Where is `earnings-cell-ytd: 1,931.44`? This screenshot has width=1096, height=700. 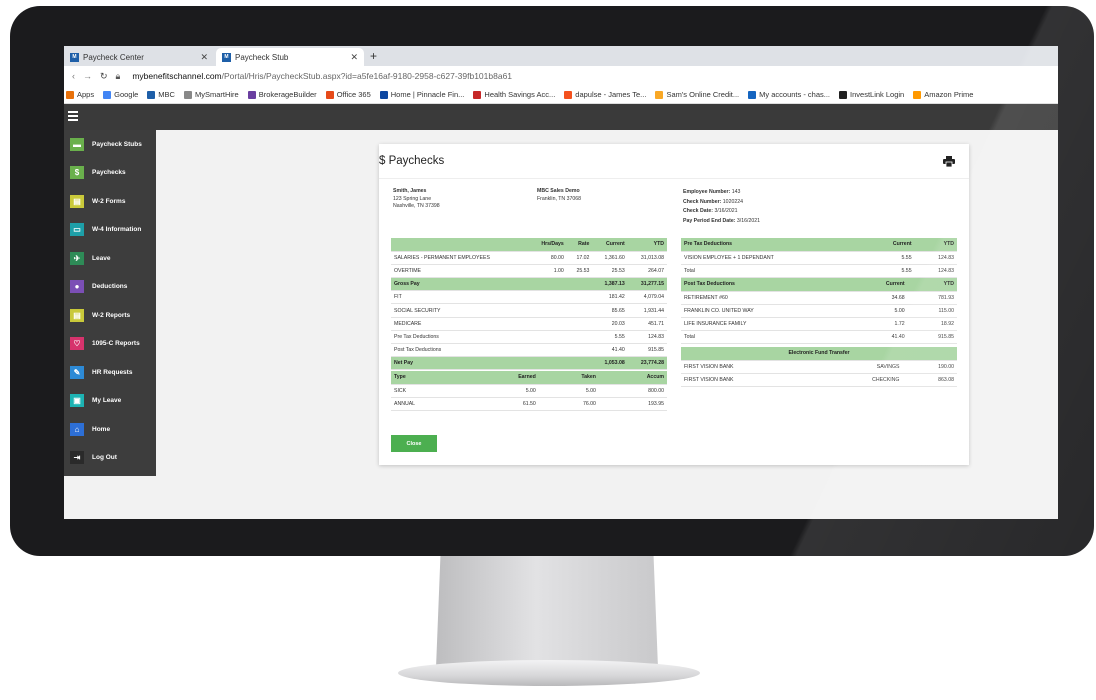
earnings-cell-ytd: 1,931.44 is located at coordinates (647, 310).